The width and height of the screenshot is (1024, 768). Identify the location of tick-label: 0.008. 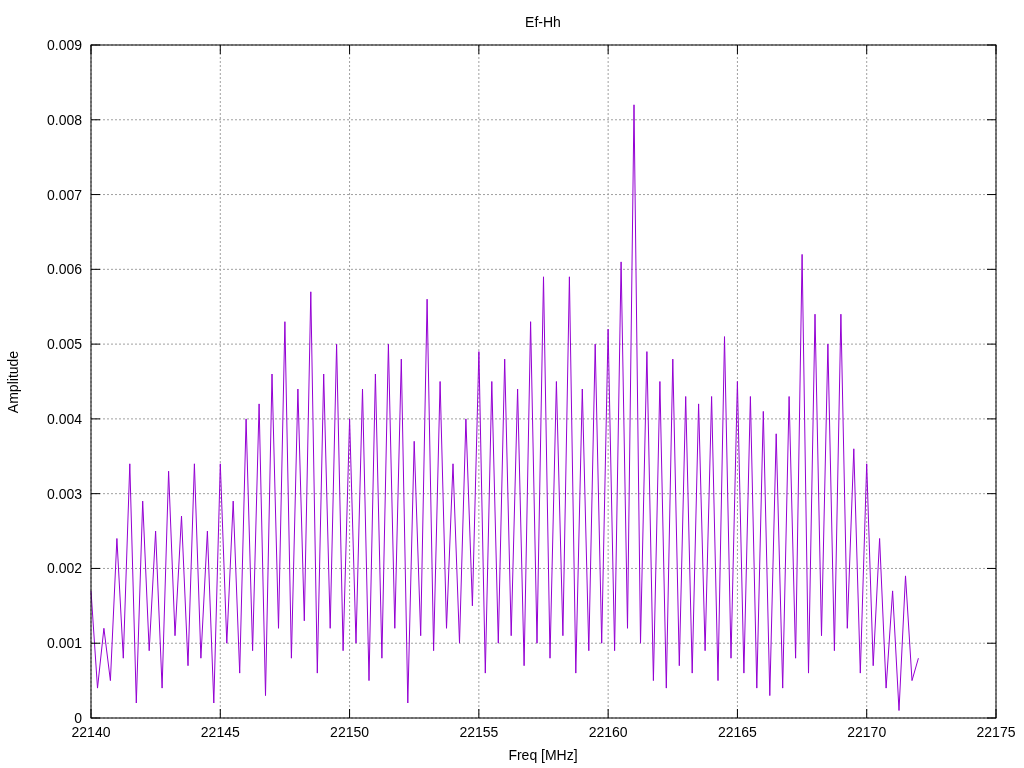
(64, 119).